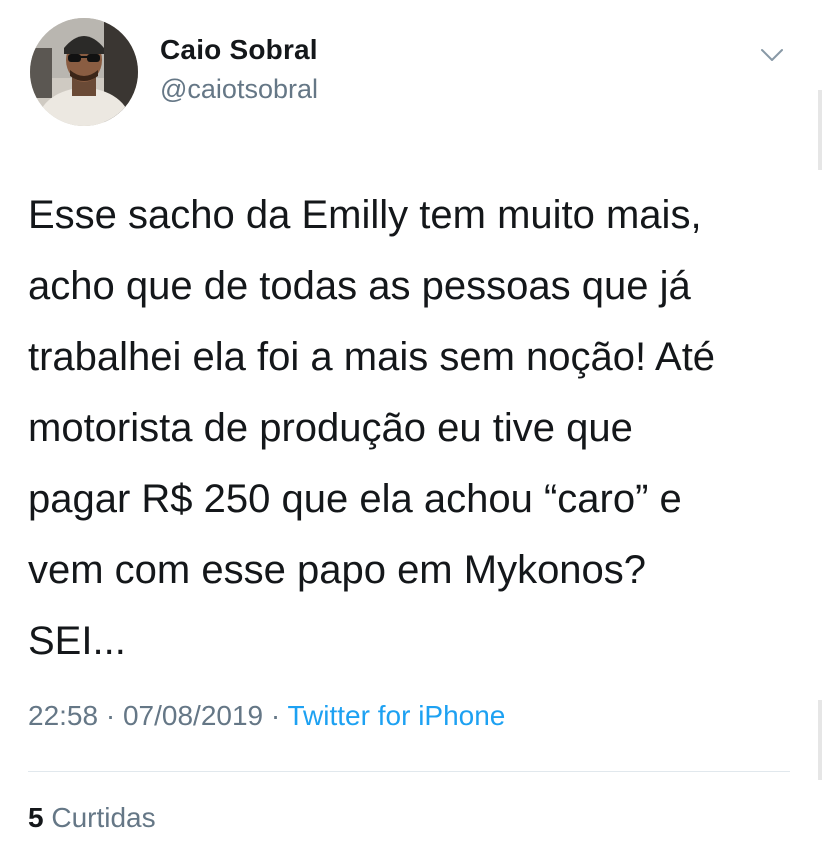 The width and height of the screenshot is (822, 853). I want to click on tweet-text-line: Esse sacho da Emilly tem muito mais,, so click(365, 215).